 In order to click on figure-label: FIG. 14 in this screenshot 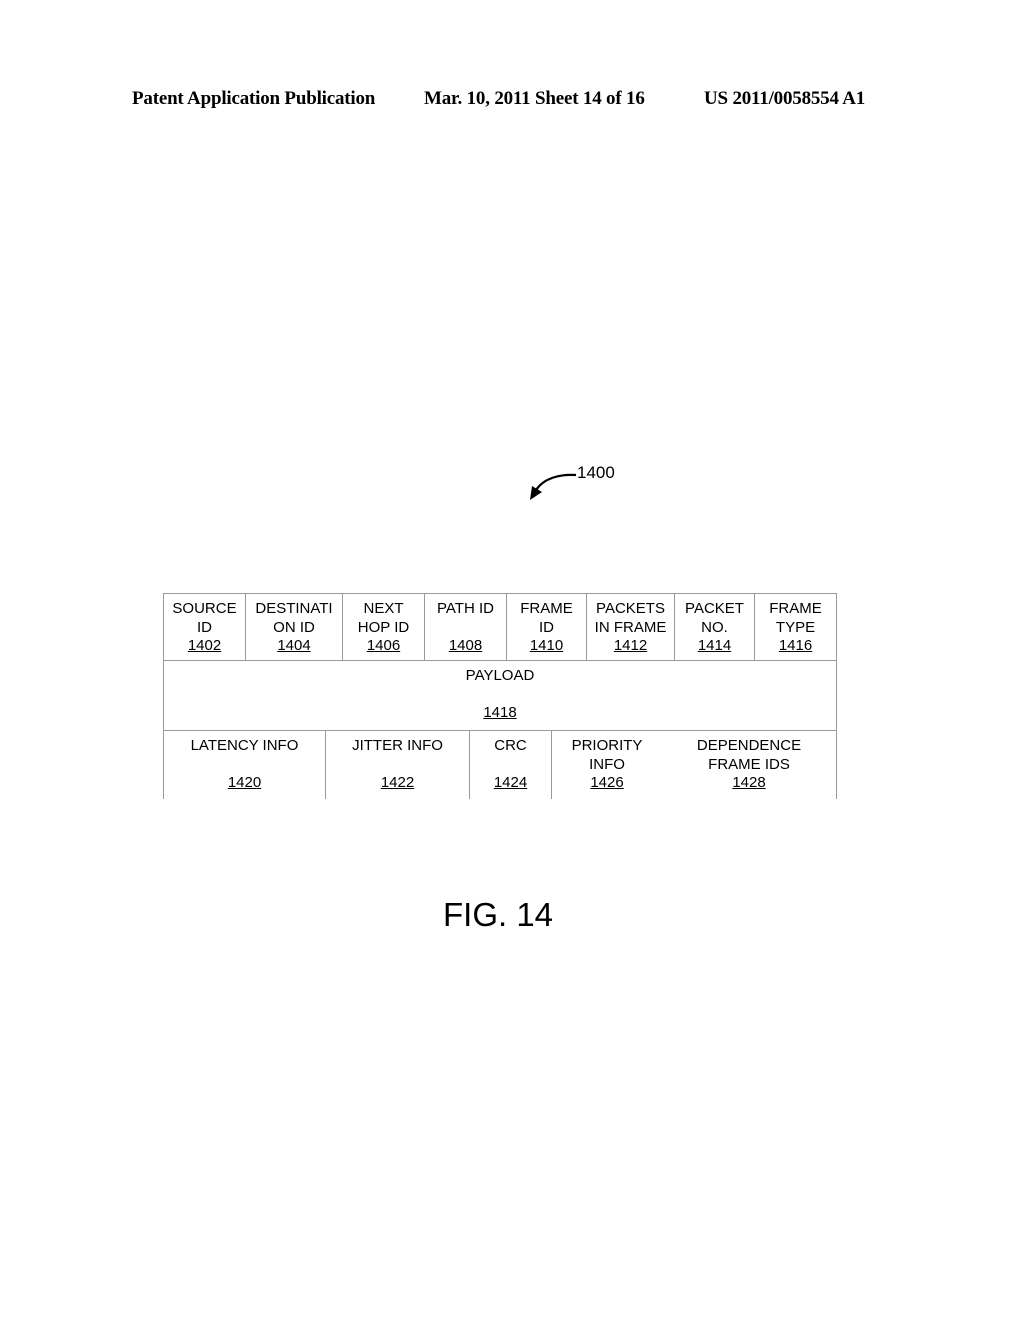, I will do `click(498, 914)`.